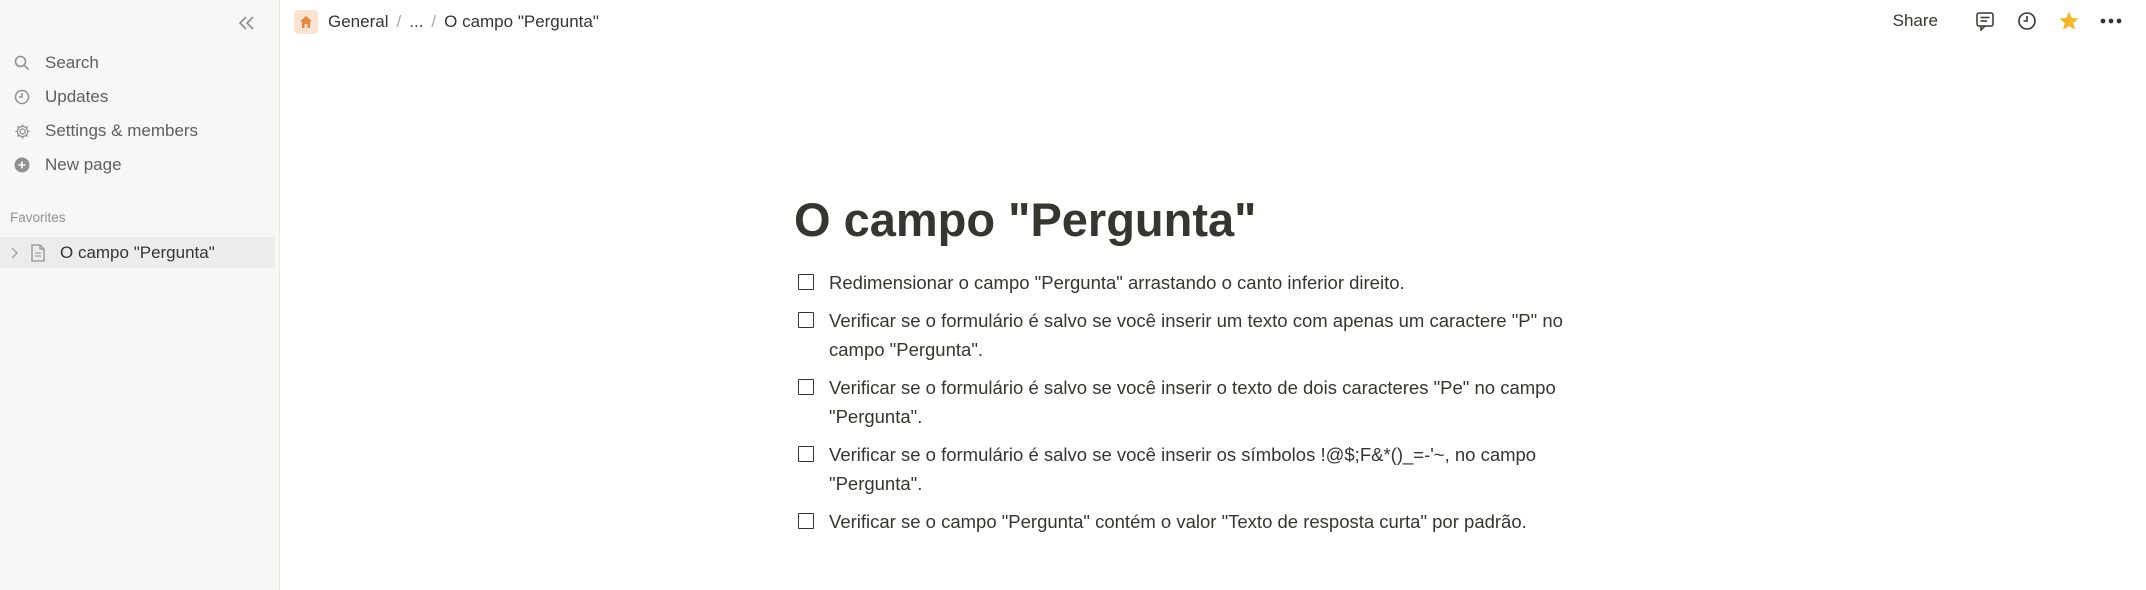 The width and height of the screenshot is (2146, 590). Describe the element at coordinates (83, 164) in the screenshot. I see `sidebar-item-label: New page` at that location.